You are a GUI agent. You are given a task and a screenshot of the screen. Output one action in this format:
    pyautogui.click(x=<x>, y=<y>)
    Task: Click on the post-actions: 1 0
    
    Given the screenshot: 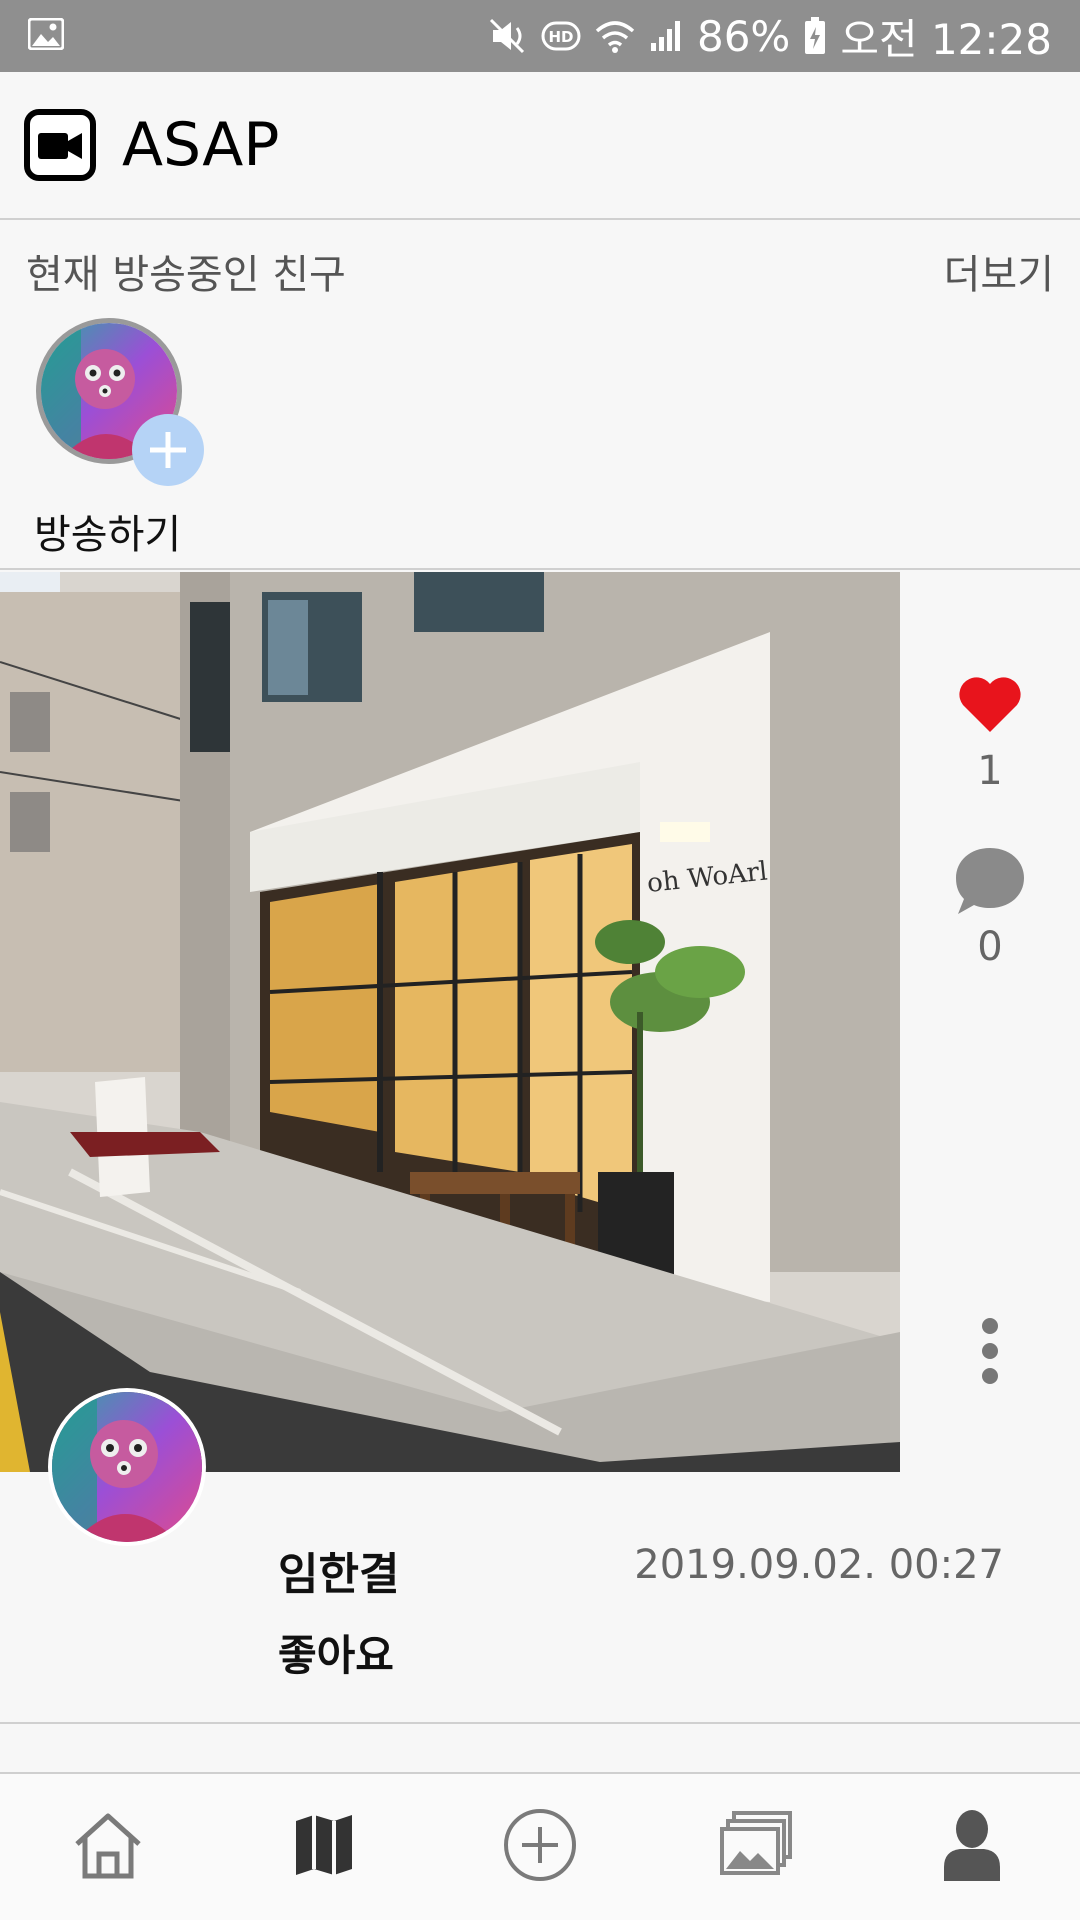 What is the action you would take?
    pyautogui.click(x=990, y=1022)
    